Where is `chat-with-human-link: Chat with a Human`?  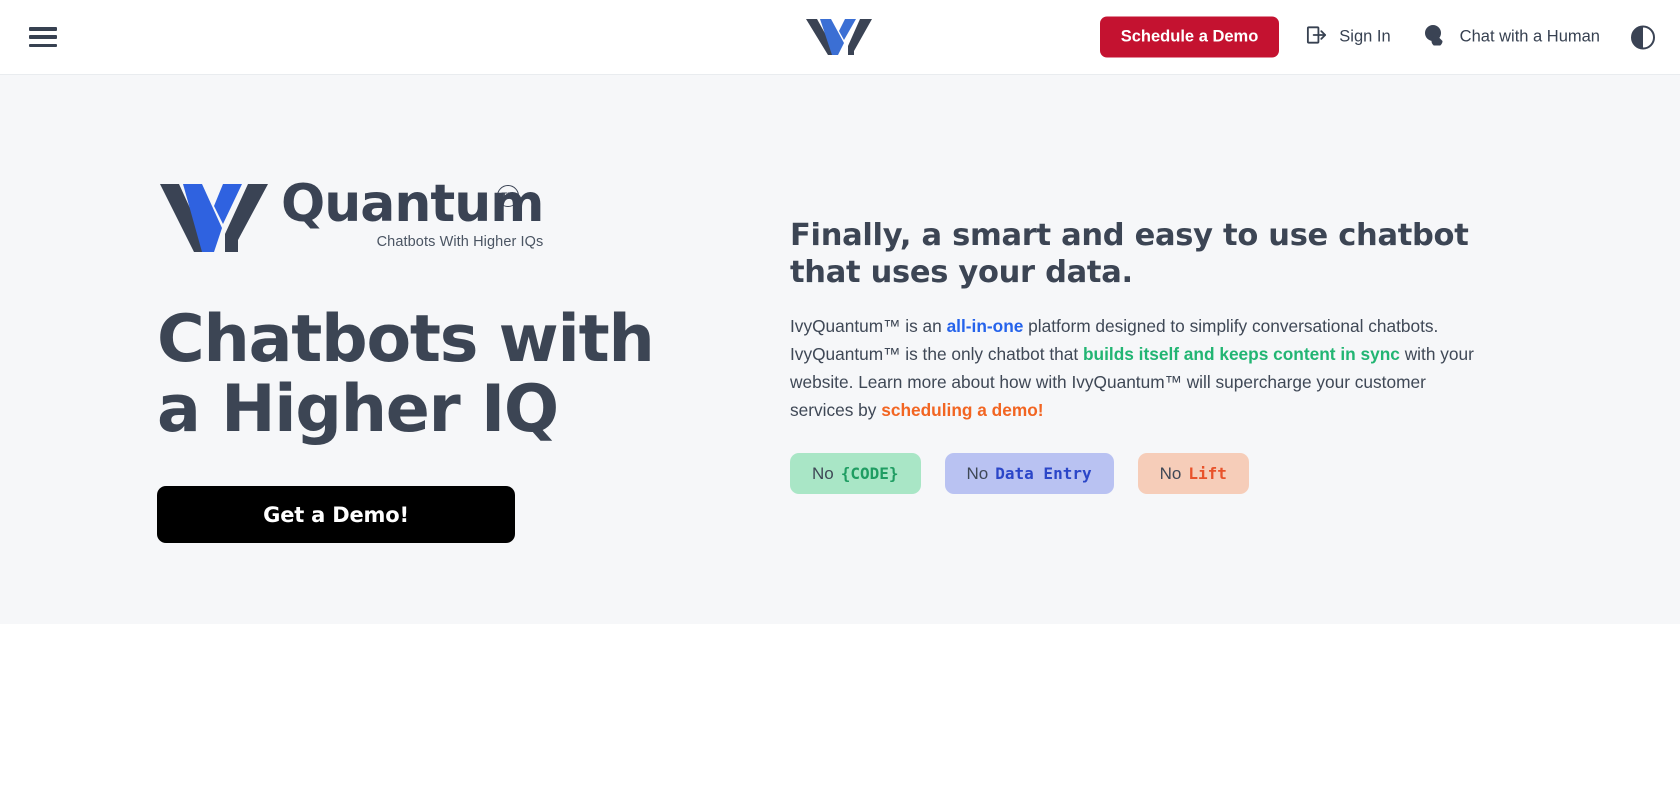 chat-with-human-link: Chat with a Human is located at coordinates (1511, 37).